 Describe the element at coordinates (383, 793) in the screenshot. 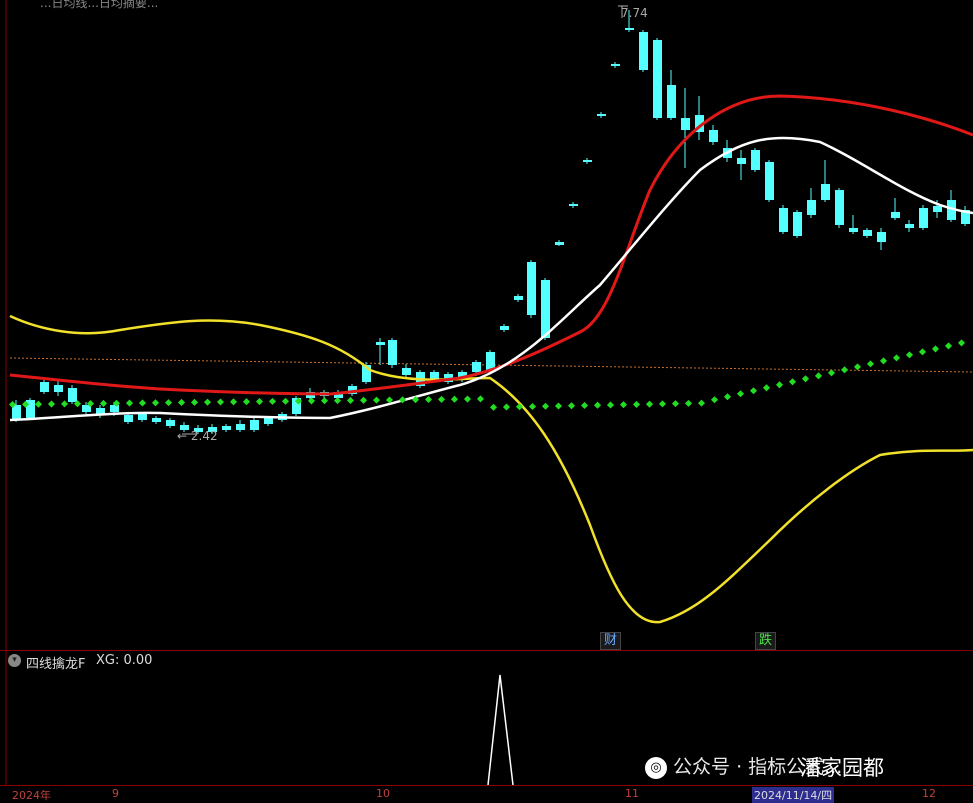

I see `date-label-oct: 10` at that location.